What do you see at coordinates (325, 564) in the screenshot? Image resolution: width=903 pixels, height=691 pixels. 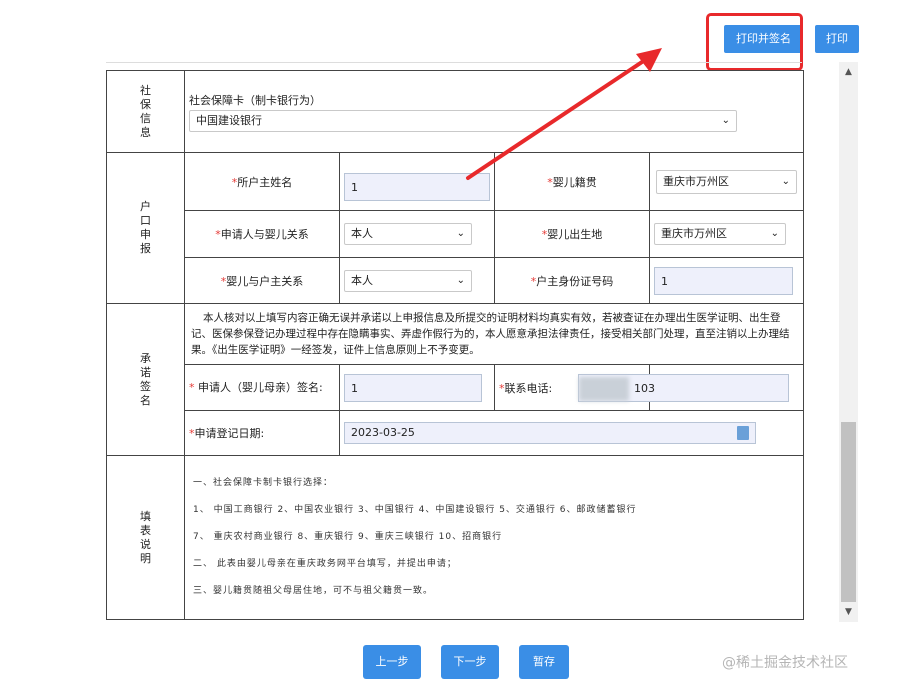 I see `instruction-line: 二、 此表由婴儿母亲在重庆政务网平台填写，并提出申请；` at bounding box center [325, 564].